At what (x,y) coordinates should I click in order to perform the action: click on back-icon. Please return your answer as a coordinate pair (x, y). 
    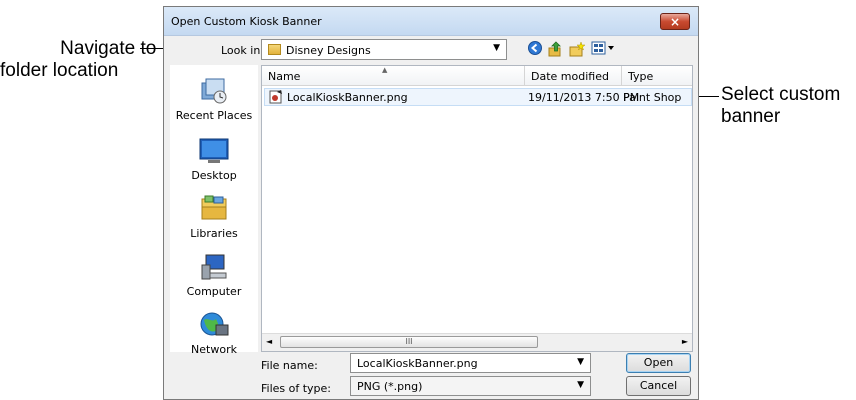
    Looking at the image, I should click on (535, 50).